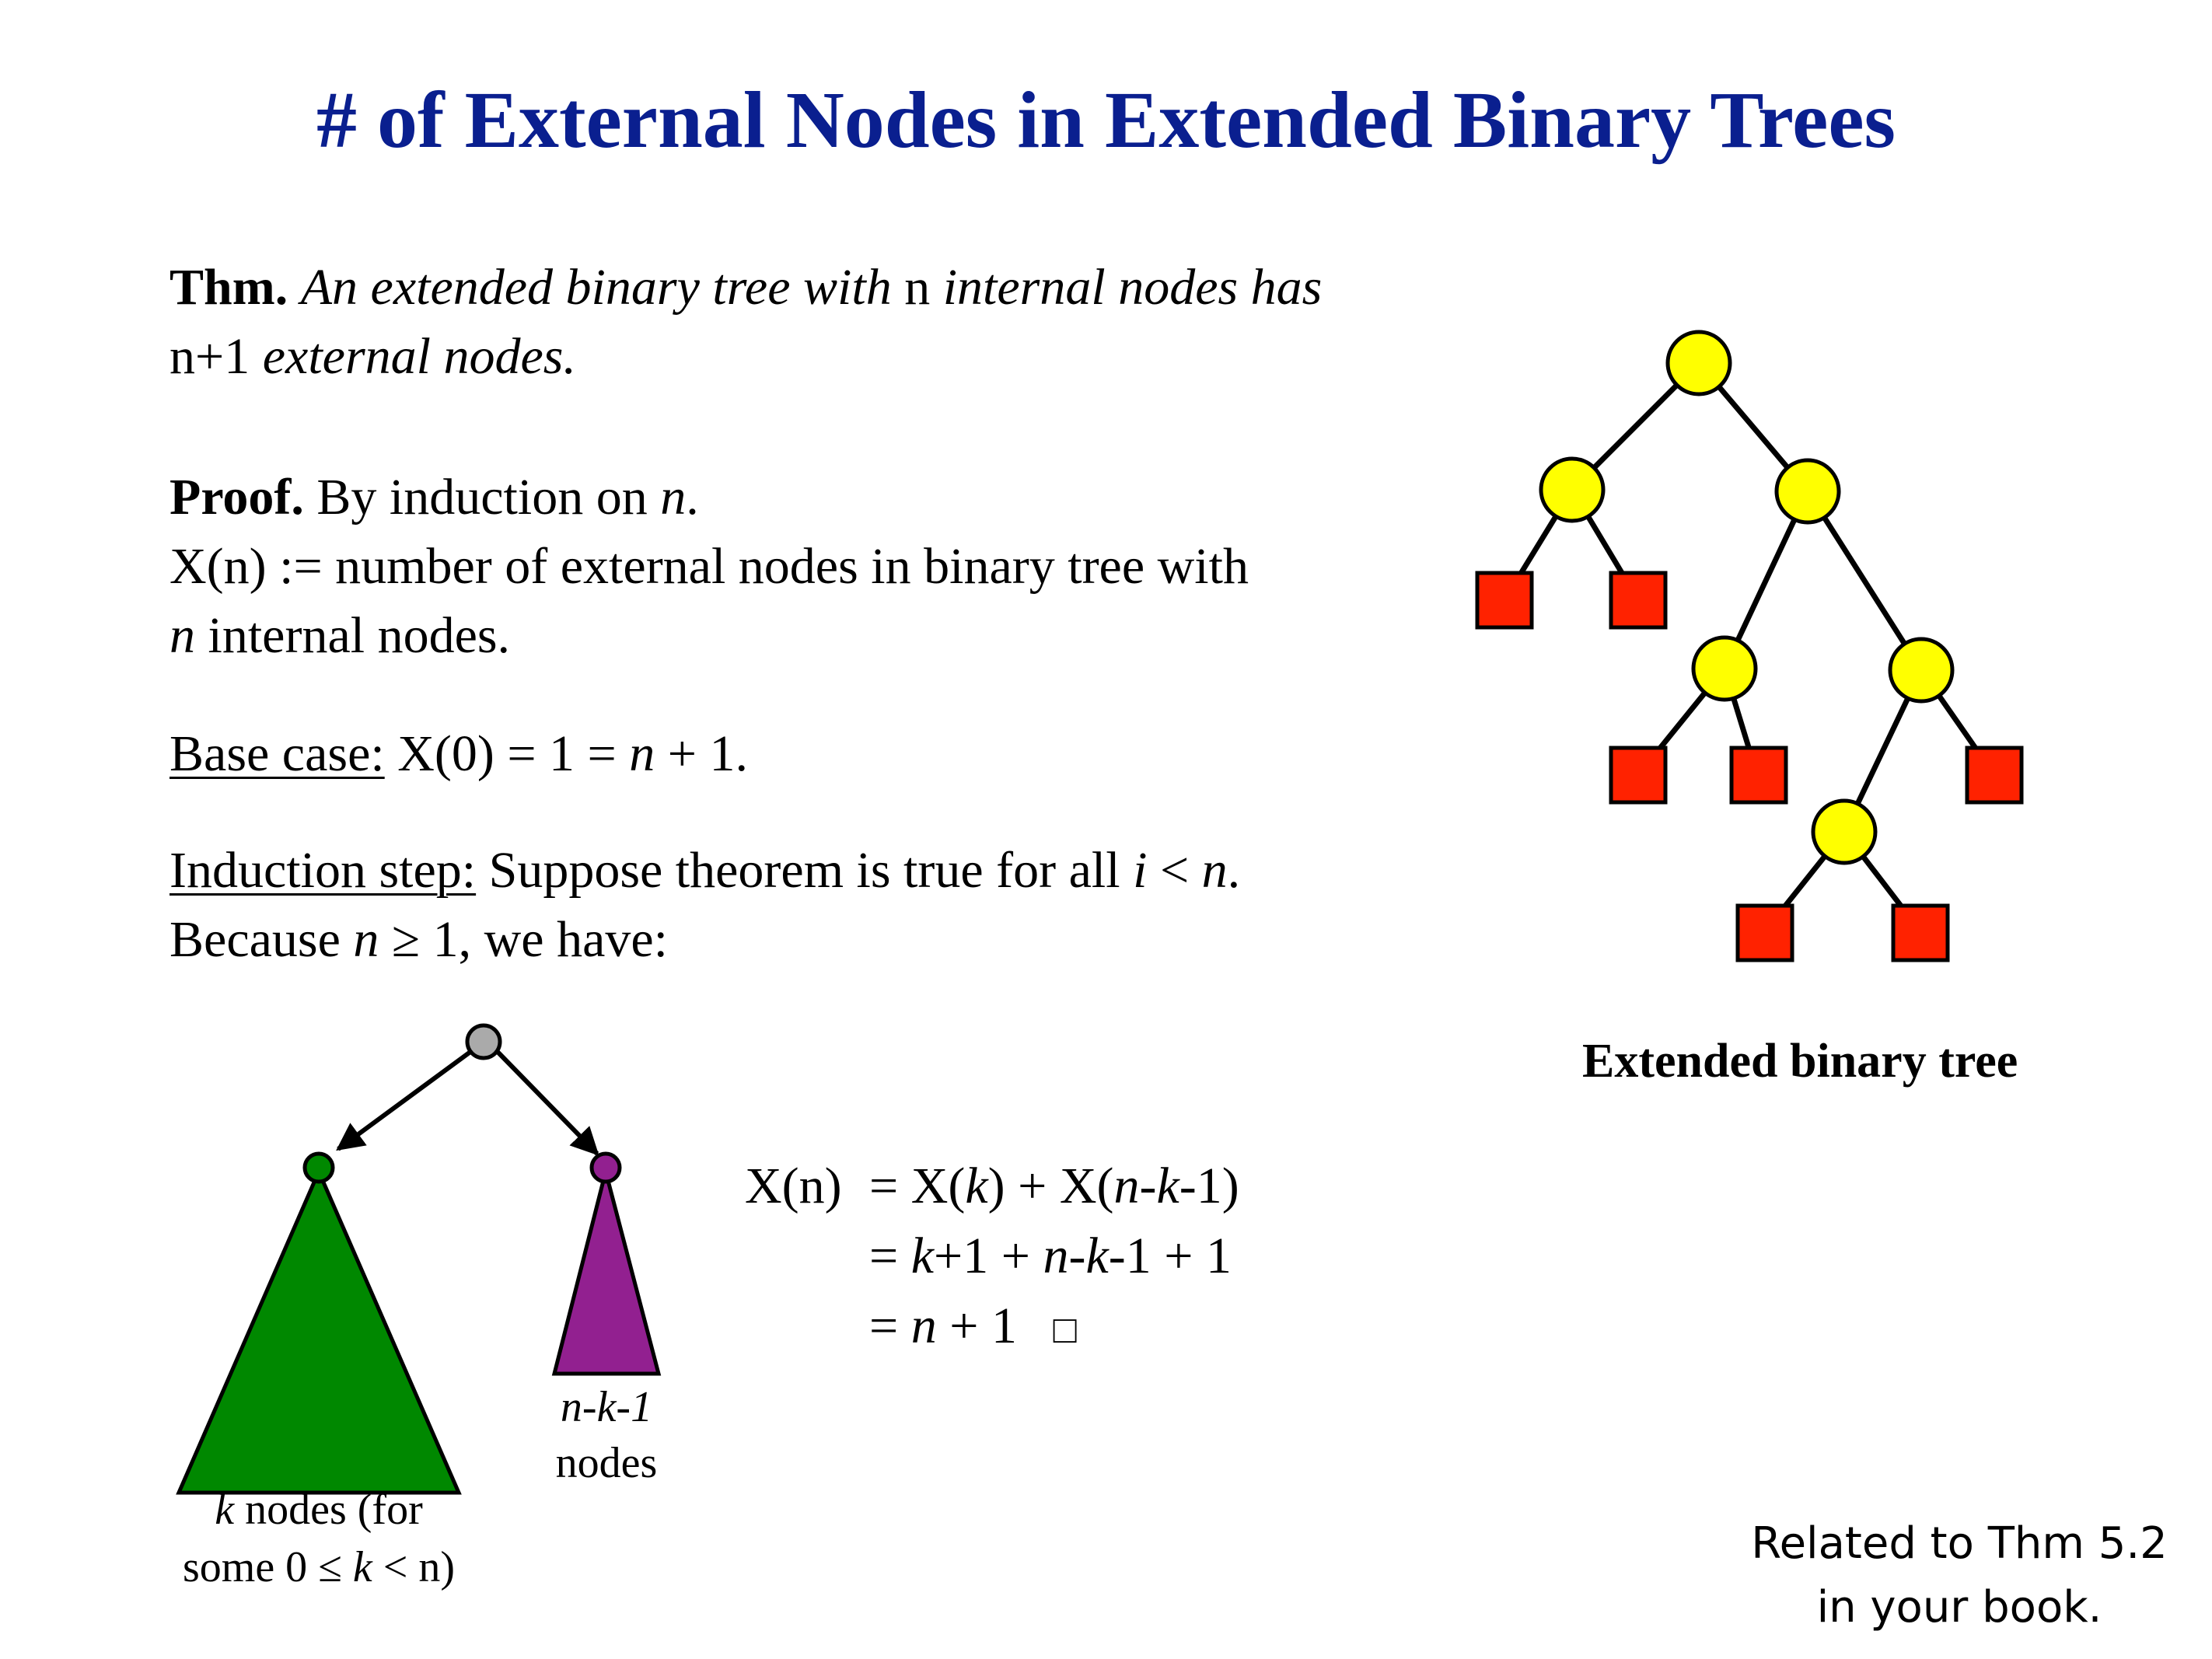  Describe the element at coordinates (793, 1186) in the screenshot. I see `equation-lhs: X(n)` at that location.